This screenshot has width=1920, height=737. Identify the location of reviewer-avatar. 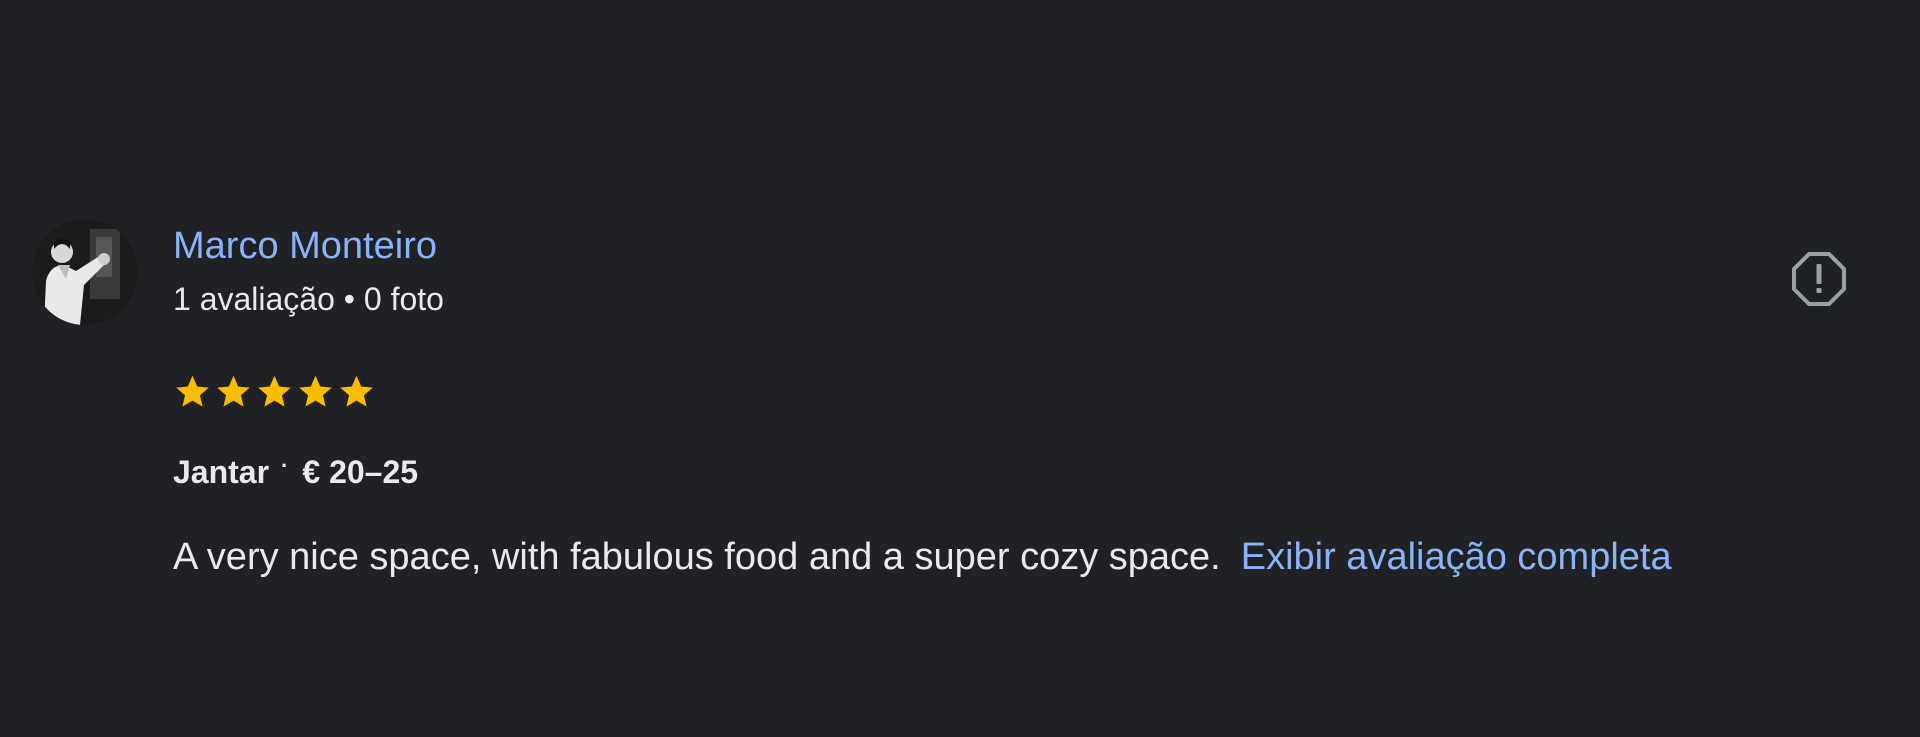
(85, 272).